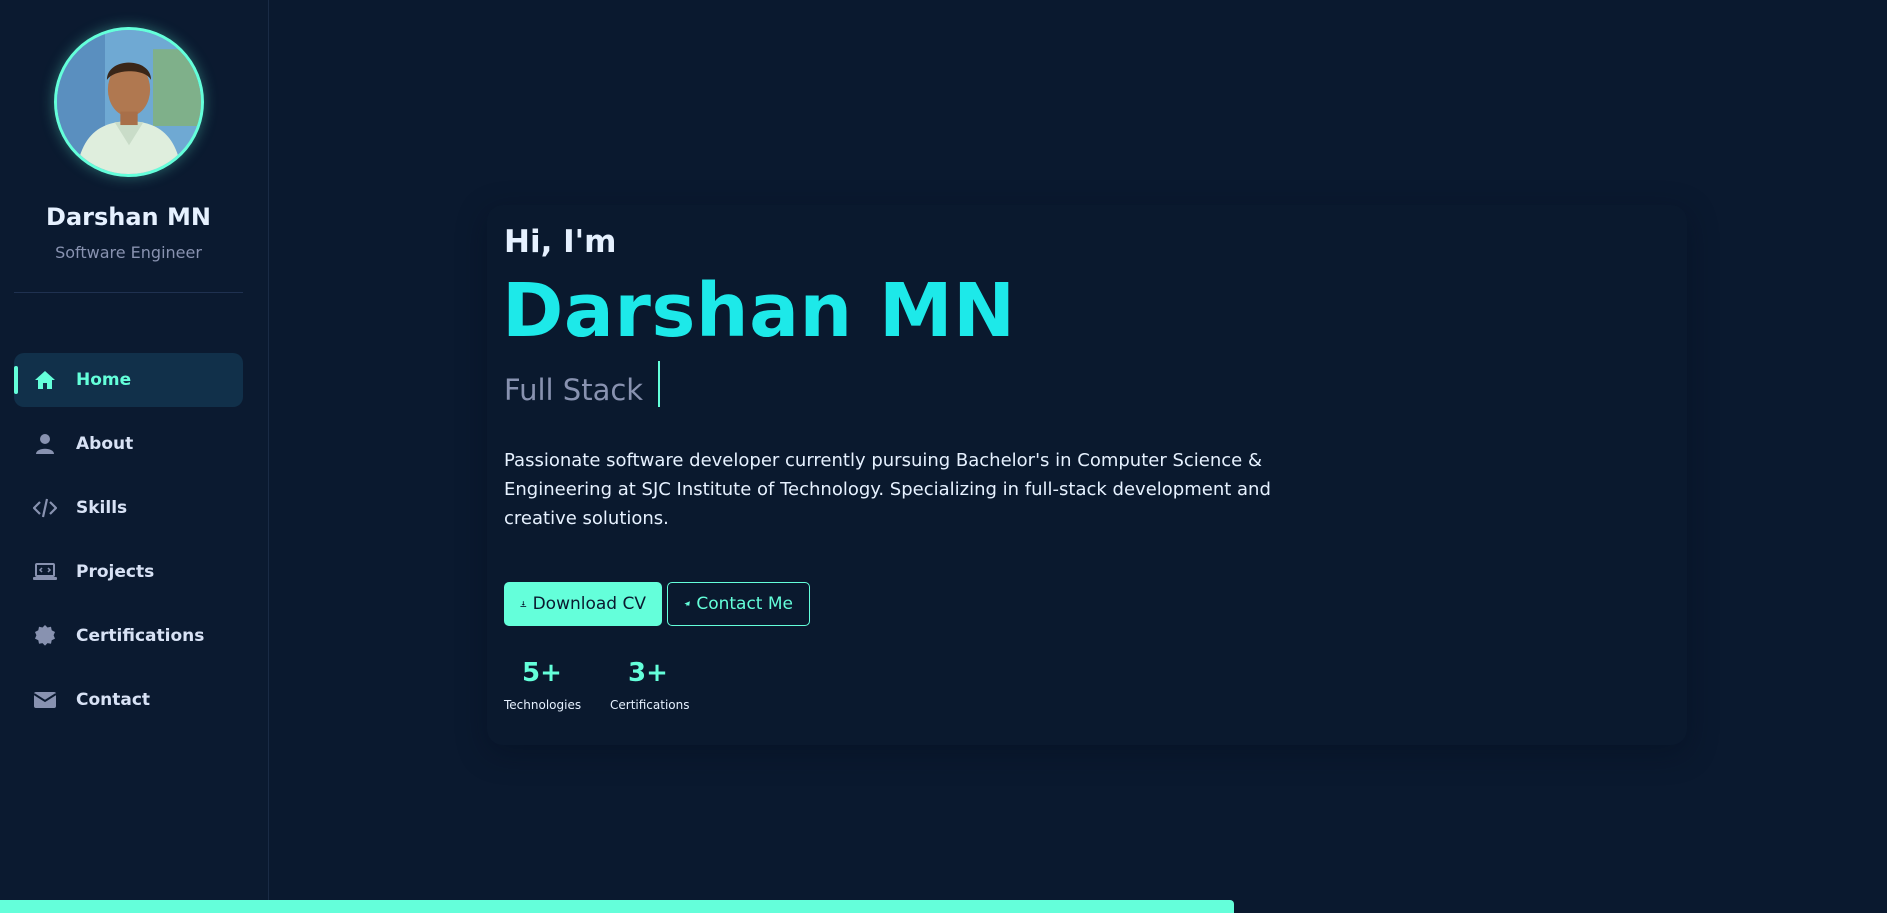 This screenshot has width=1887, height=913. I want to click on nav-label-certifications: Certifications, so click(140, 636).